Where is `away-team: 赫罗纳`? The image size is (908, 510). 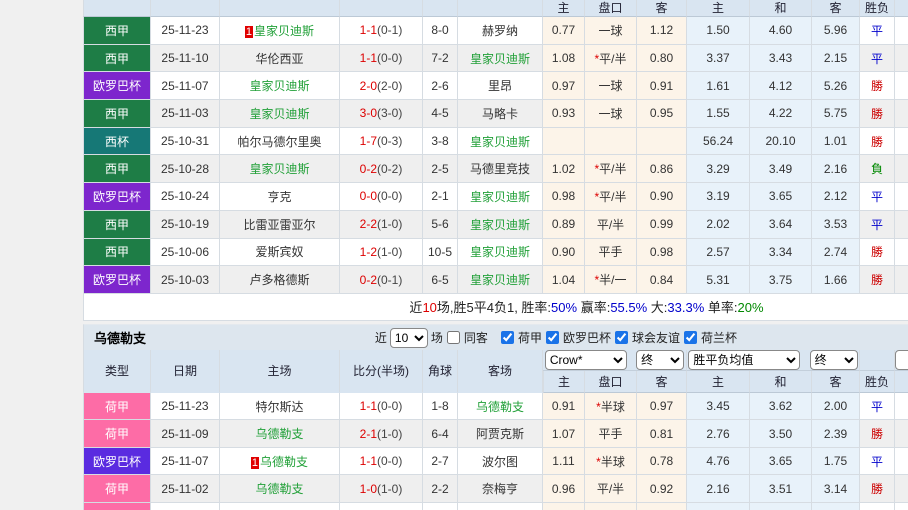 away-team: 赫罗纳 is located at coordinates (500, 31).